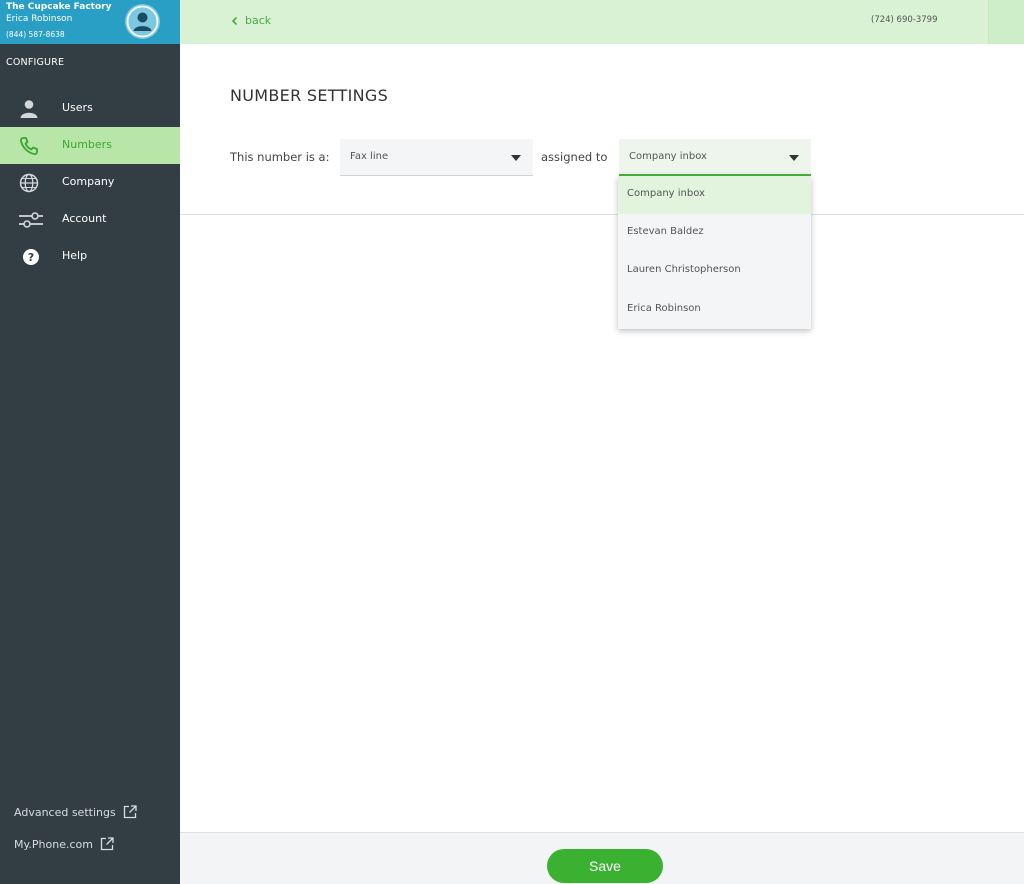 The image size is (1024, 884). What do you see at coordinates (605, 866) in the screenshot?
I see `save-button: Save` at bounding box center [605, 866].